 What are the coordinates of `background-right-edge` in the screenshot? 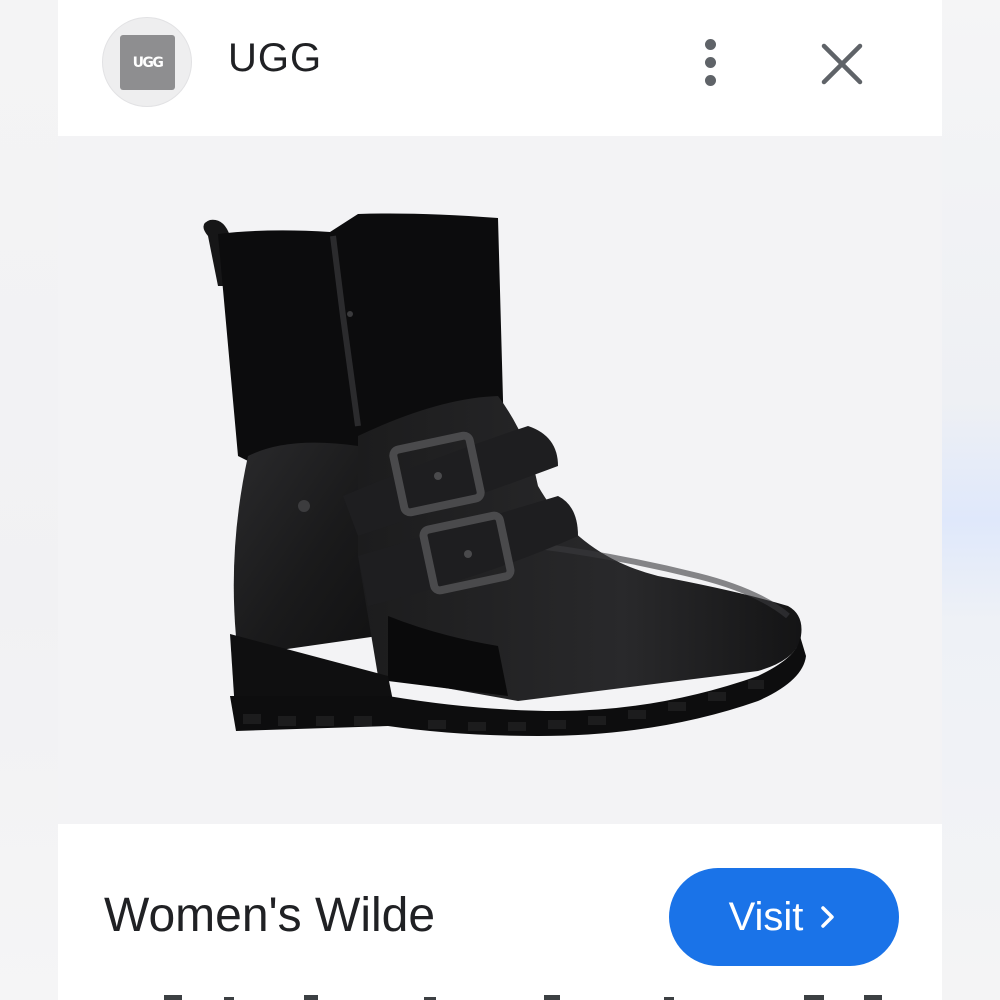 It's located at (971, 500).